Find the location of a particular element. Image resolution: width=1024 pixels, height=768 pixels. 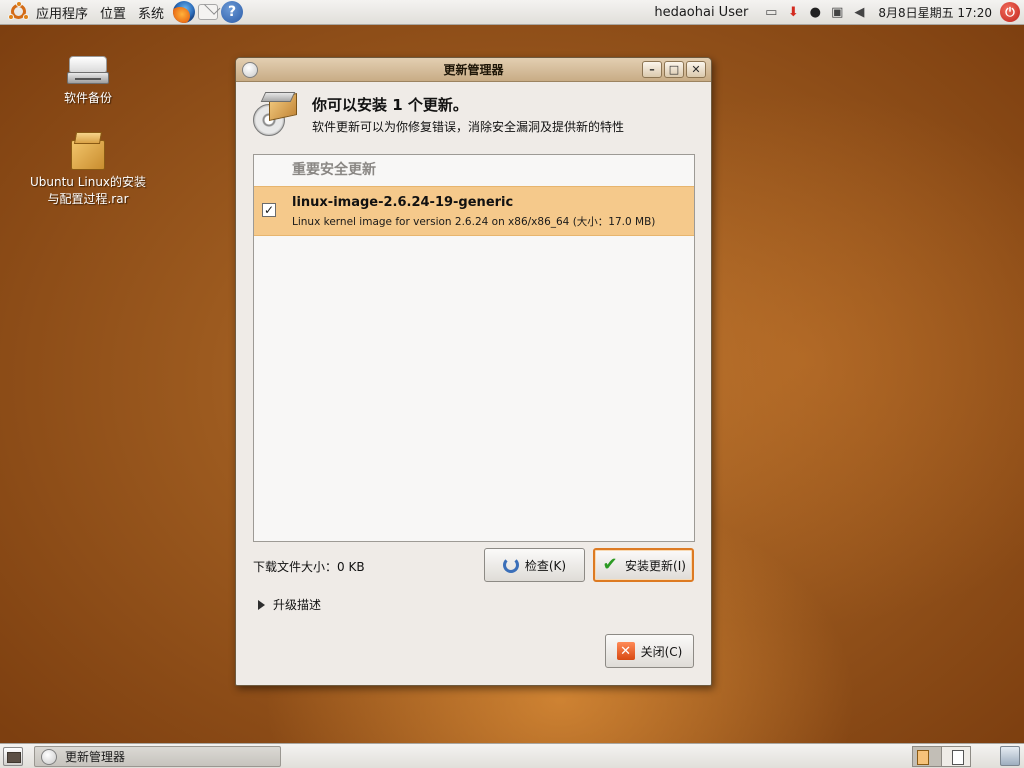

install-updates-button: ✔ 安装更新(I) is located at coordinates (643, 565).